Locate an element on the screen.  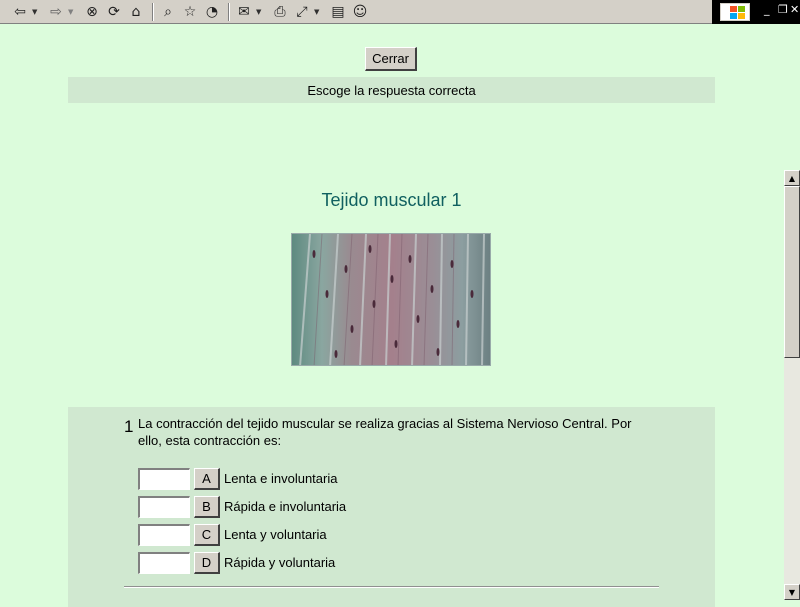
mail-dropdown-icon: ▼ is located at coordinates (260, 12).